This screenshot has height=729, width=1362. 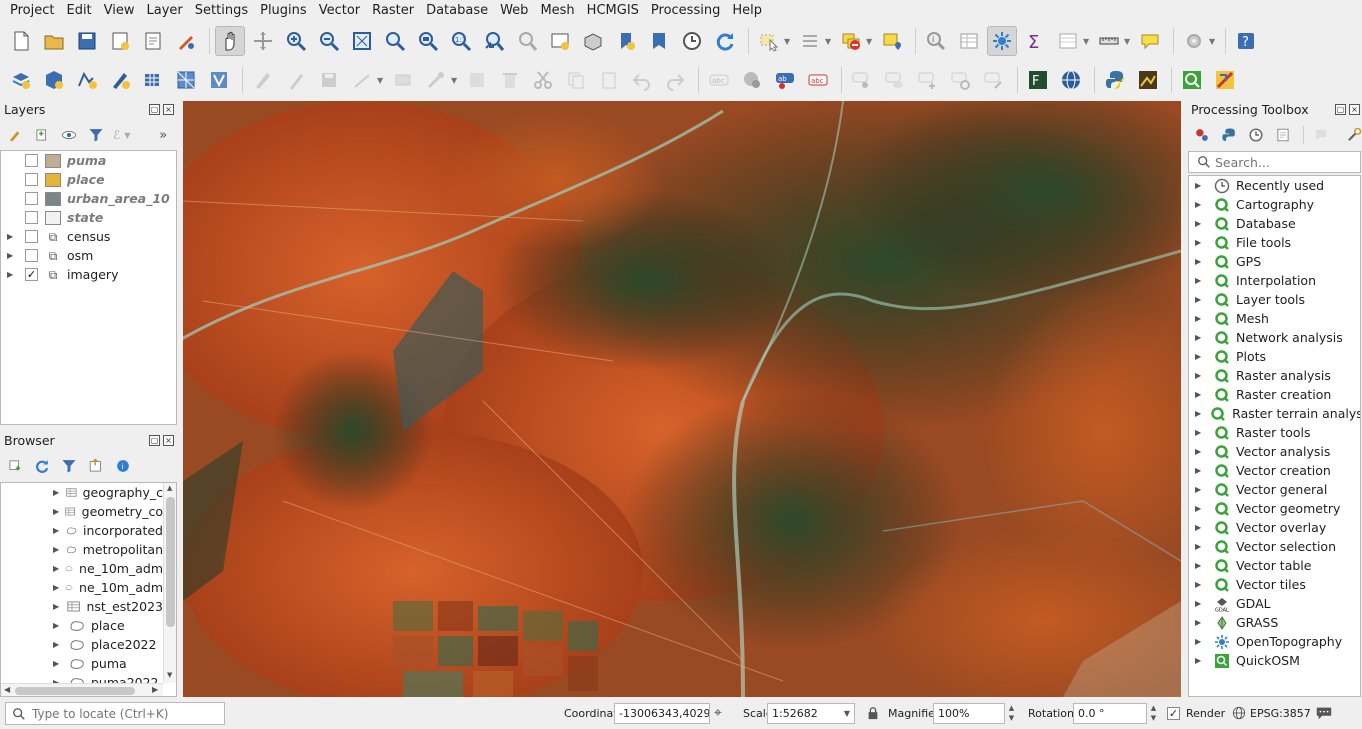 What do you see at coordinates (82, 587) in the screenshot?
I see `browser-item: ▶ ne_10m_adm` at bounding box center [82, 587].